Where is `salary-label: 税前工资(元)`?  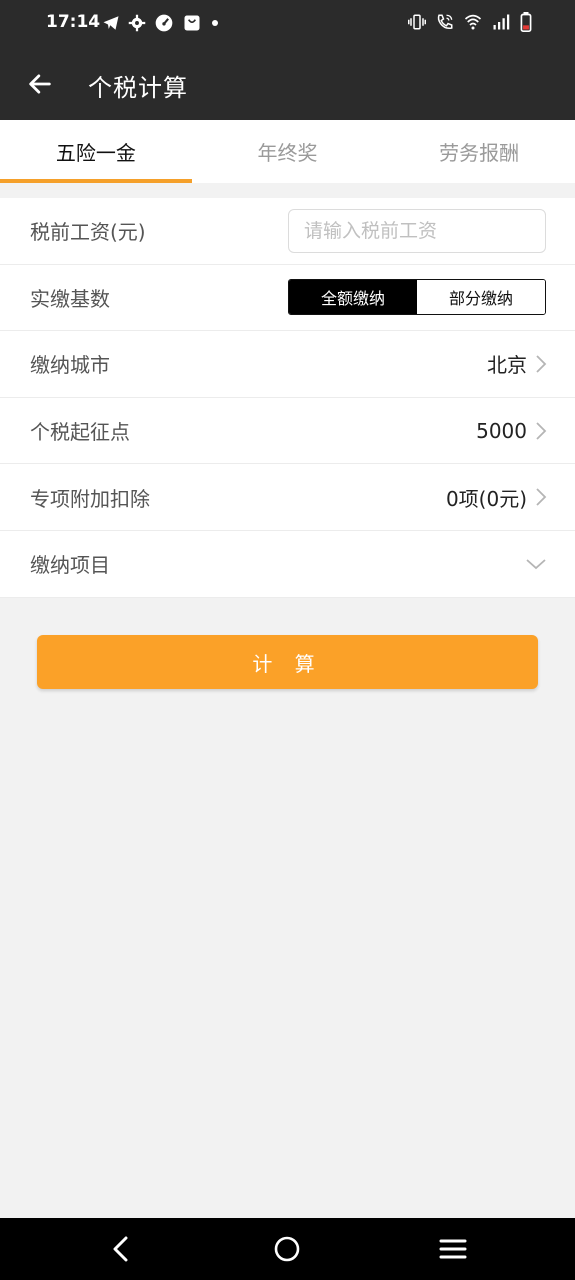
salary-label: 税前工资(元) is located at coordinates (88, 232).